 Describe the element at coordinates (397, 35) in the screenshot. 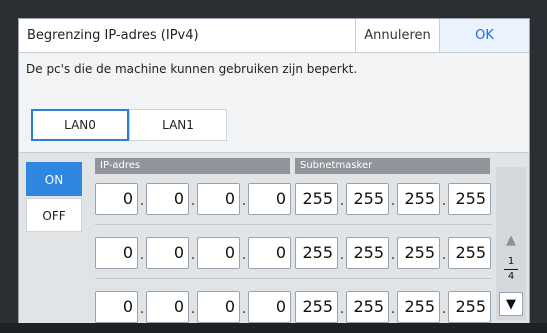

I see `cancel-button: Annuleren` at that location.